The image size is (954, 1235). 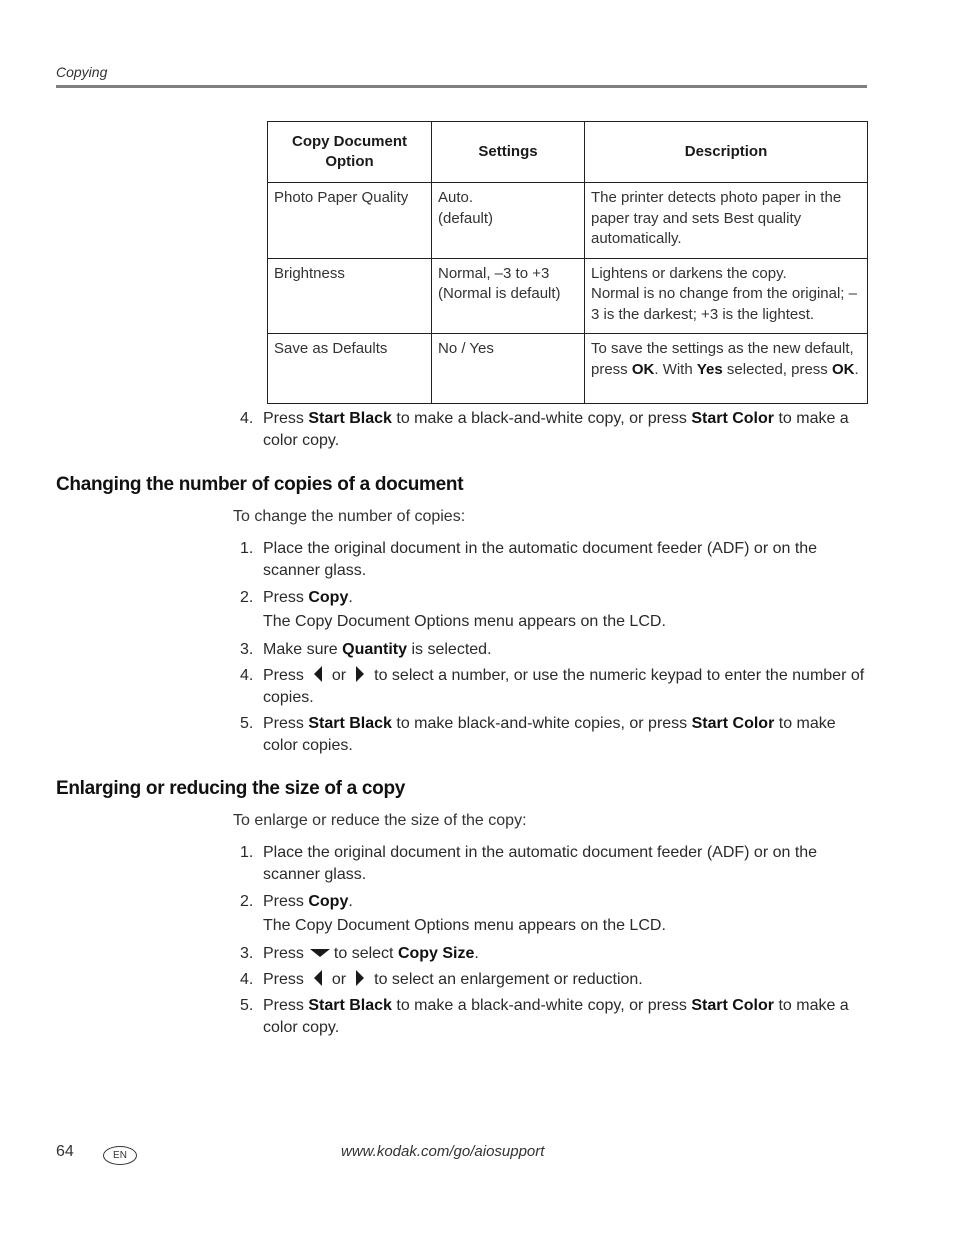 What do you see at coordinates (349, 220) in the screenshot?
I see `cell-option: Photo Paper Quality` at bounding box center [349, 220].